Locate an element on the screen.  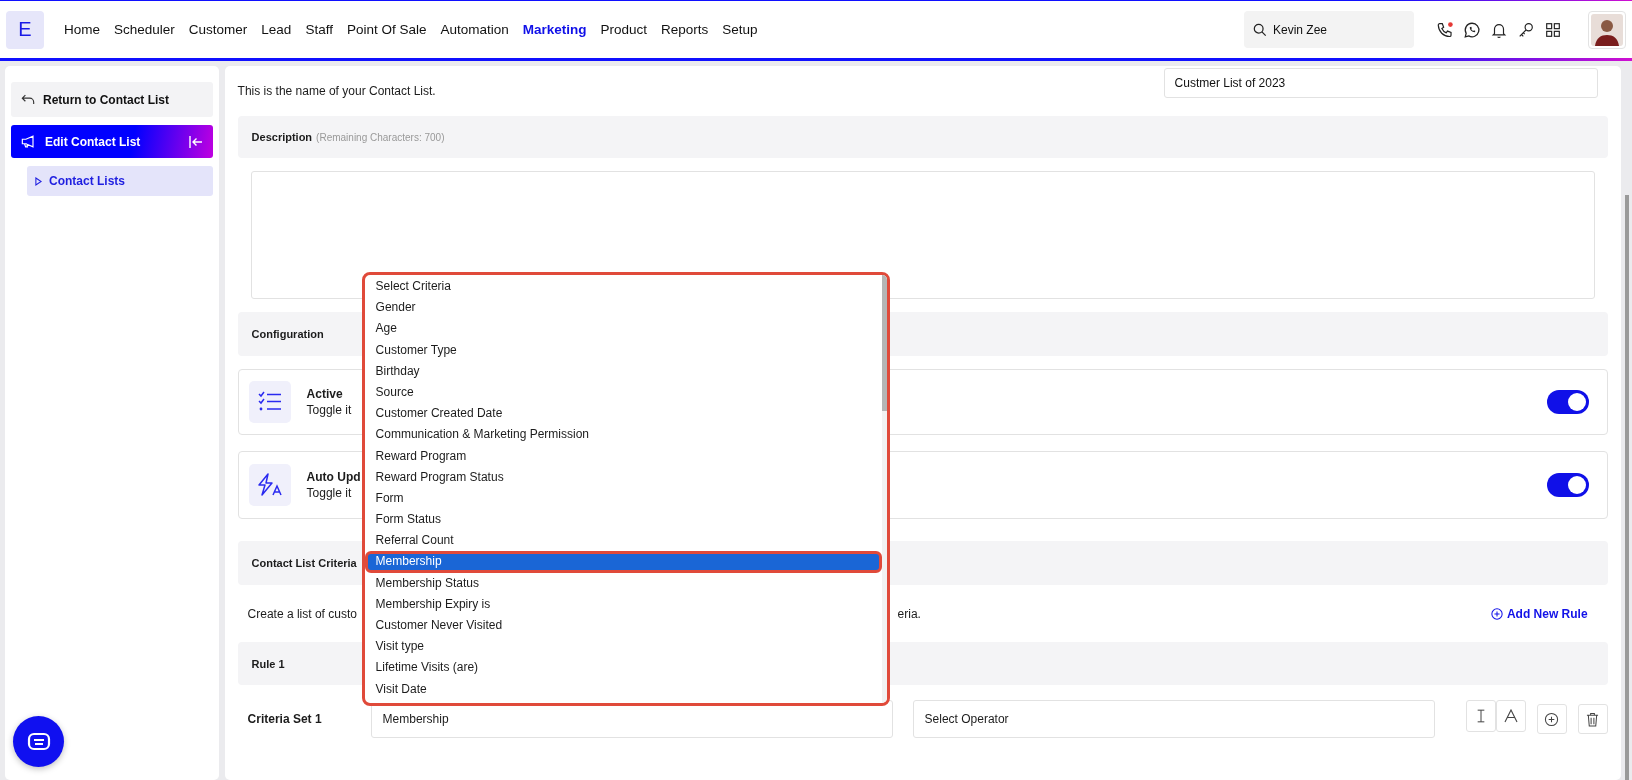
nav-link: Reports is located at coordinates (685, 29).